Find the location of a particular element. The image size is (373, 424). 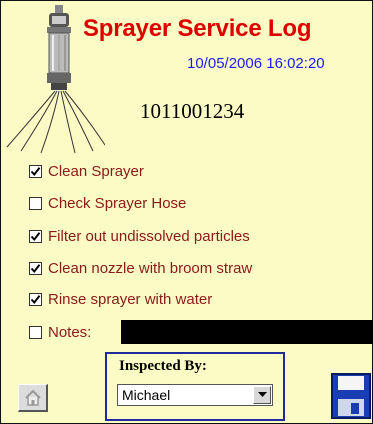

inspector-panel: Inspected By: Michael is located at coordinates (195, 386).